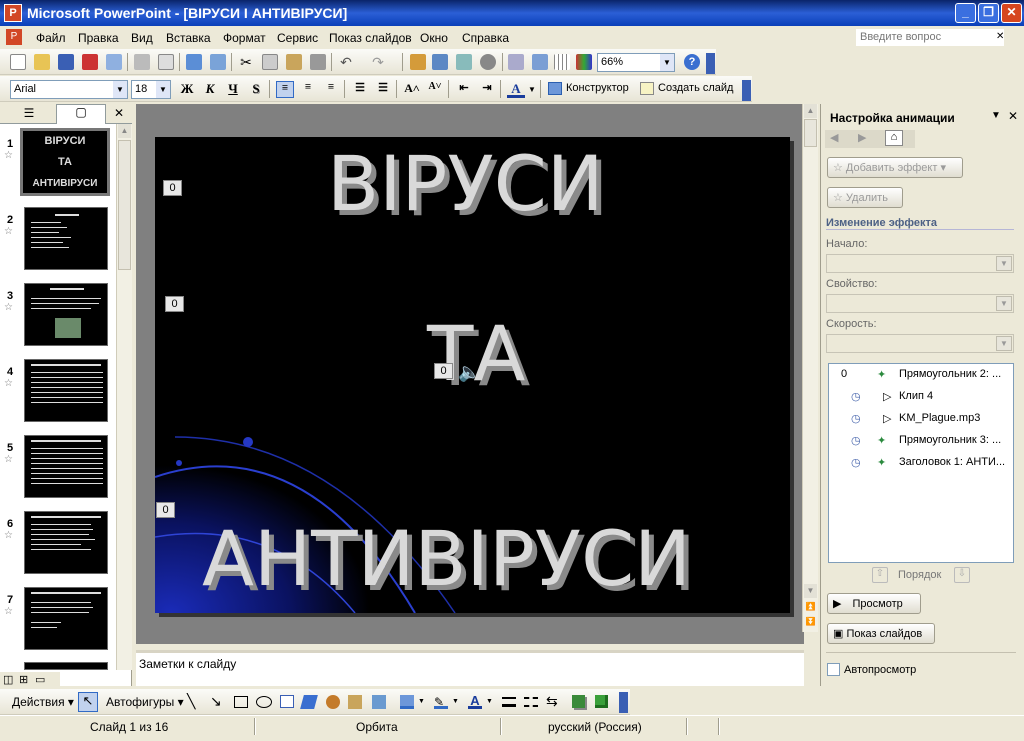  I want to click on color-grayscale-icon, so click(584, 62).